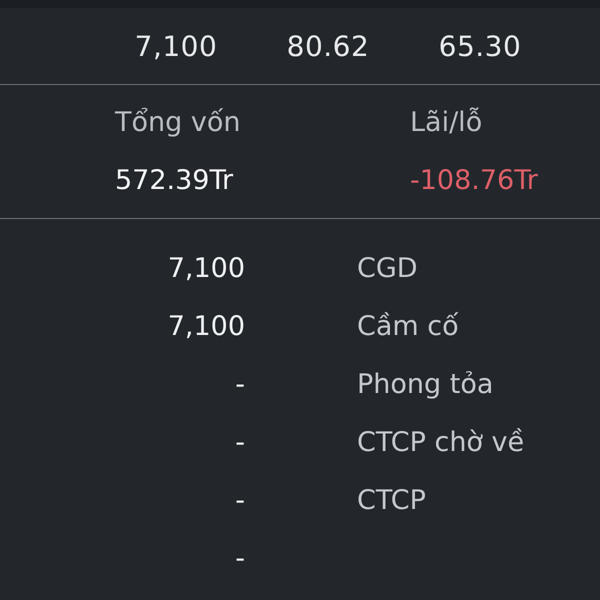 This screenshot has height=600, width=600. Describe the element at coordinates (447, 122) in the screenshot. I see `summary-label: Lãi/lỗ` at that location.